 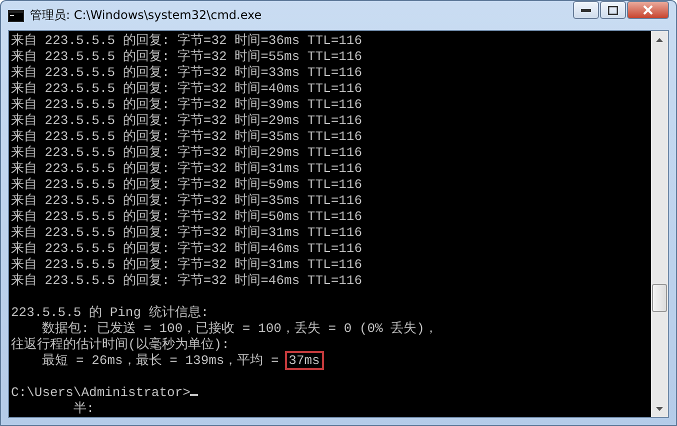 I want to click on close-icon, so click(x=648, y=10).